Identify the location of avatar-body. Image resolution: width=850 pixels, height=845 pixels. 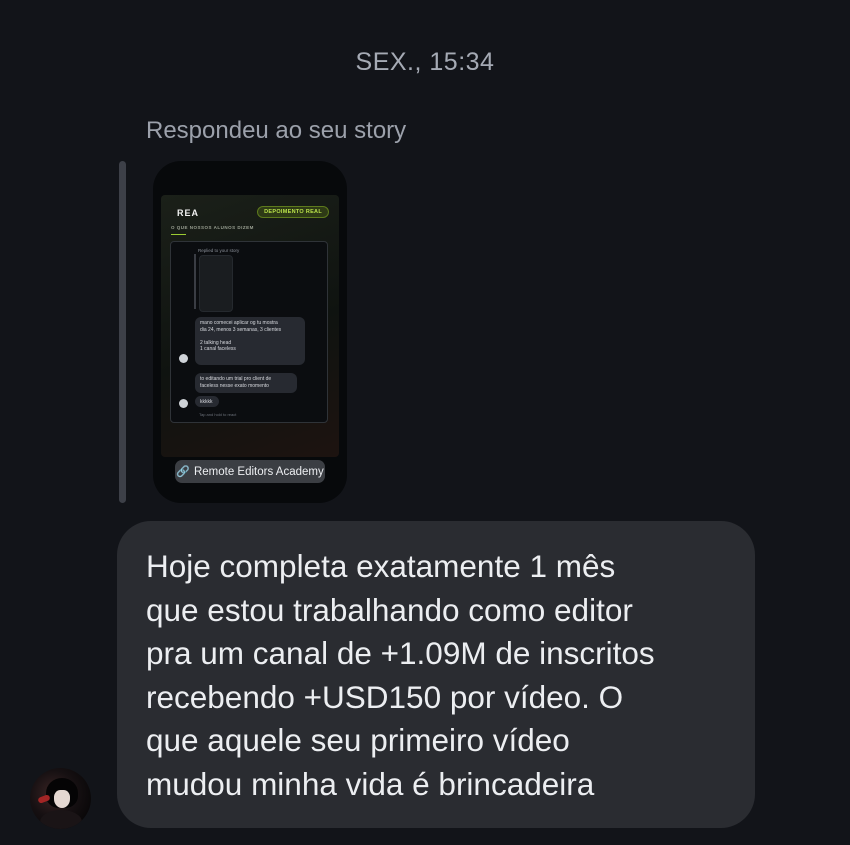
(61, 819).